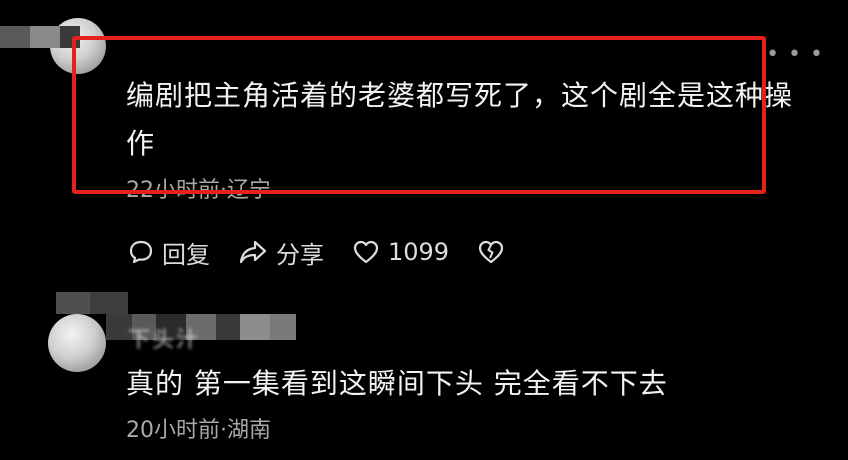  What do you see at coordinates (198, 430) in the screenshot?
I see `comment-time-location: 20小时前·湖南` at bounding box center [198, 430].